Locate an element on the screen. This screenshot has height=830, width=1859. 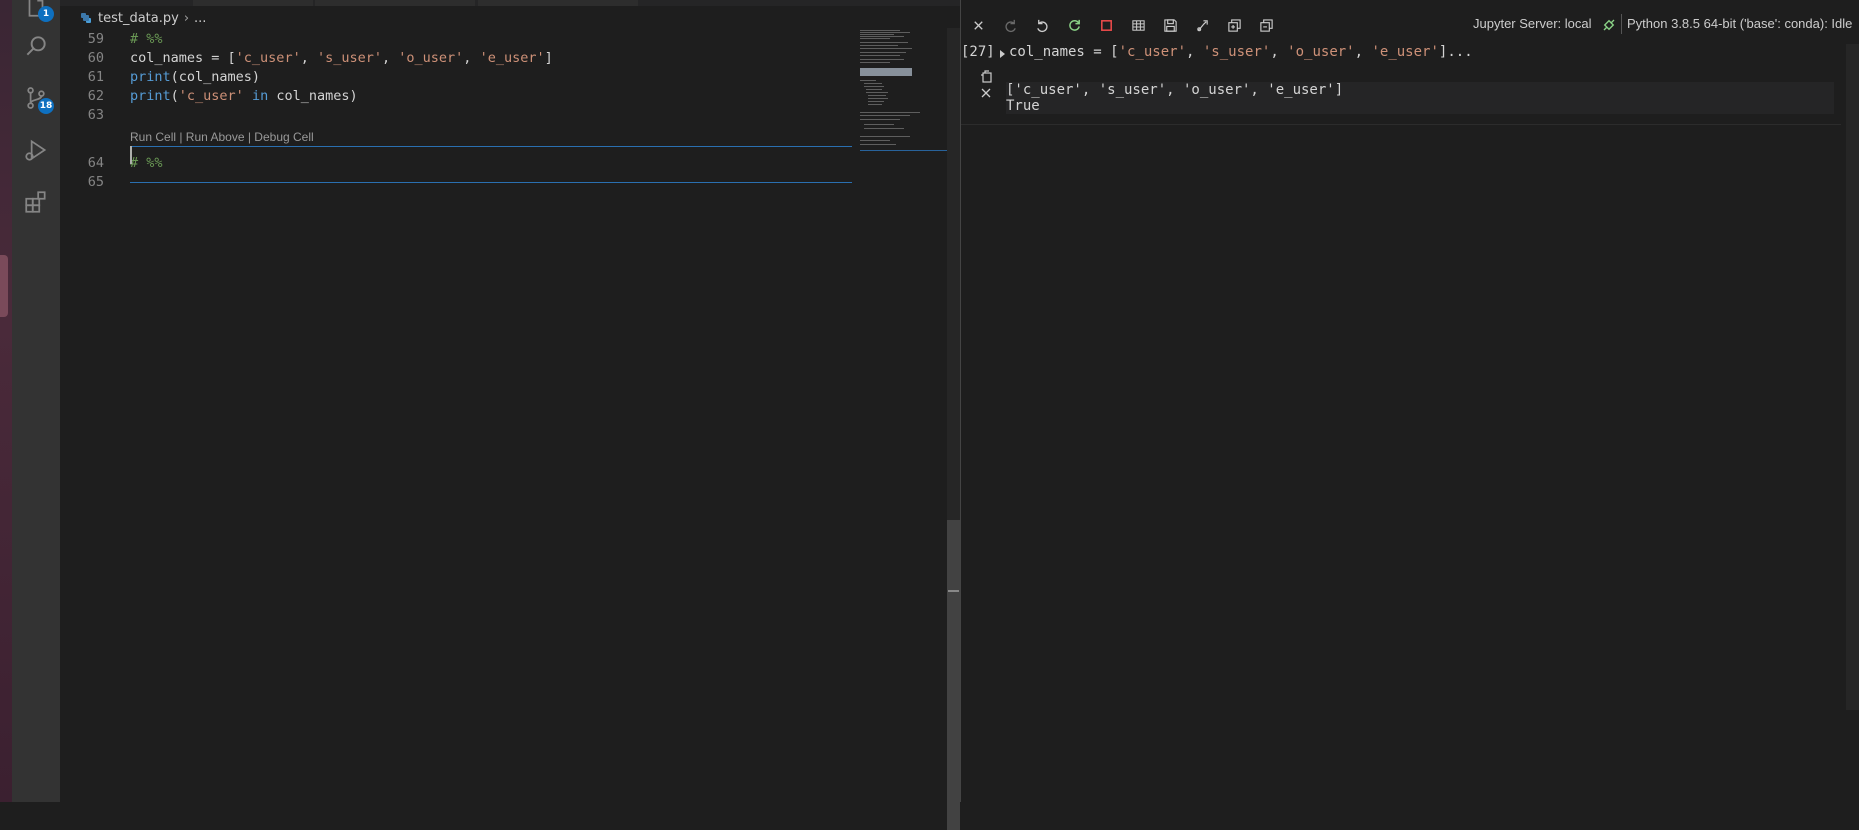
redo-icon is located at coordinates (1010, 25).